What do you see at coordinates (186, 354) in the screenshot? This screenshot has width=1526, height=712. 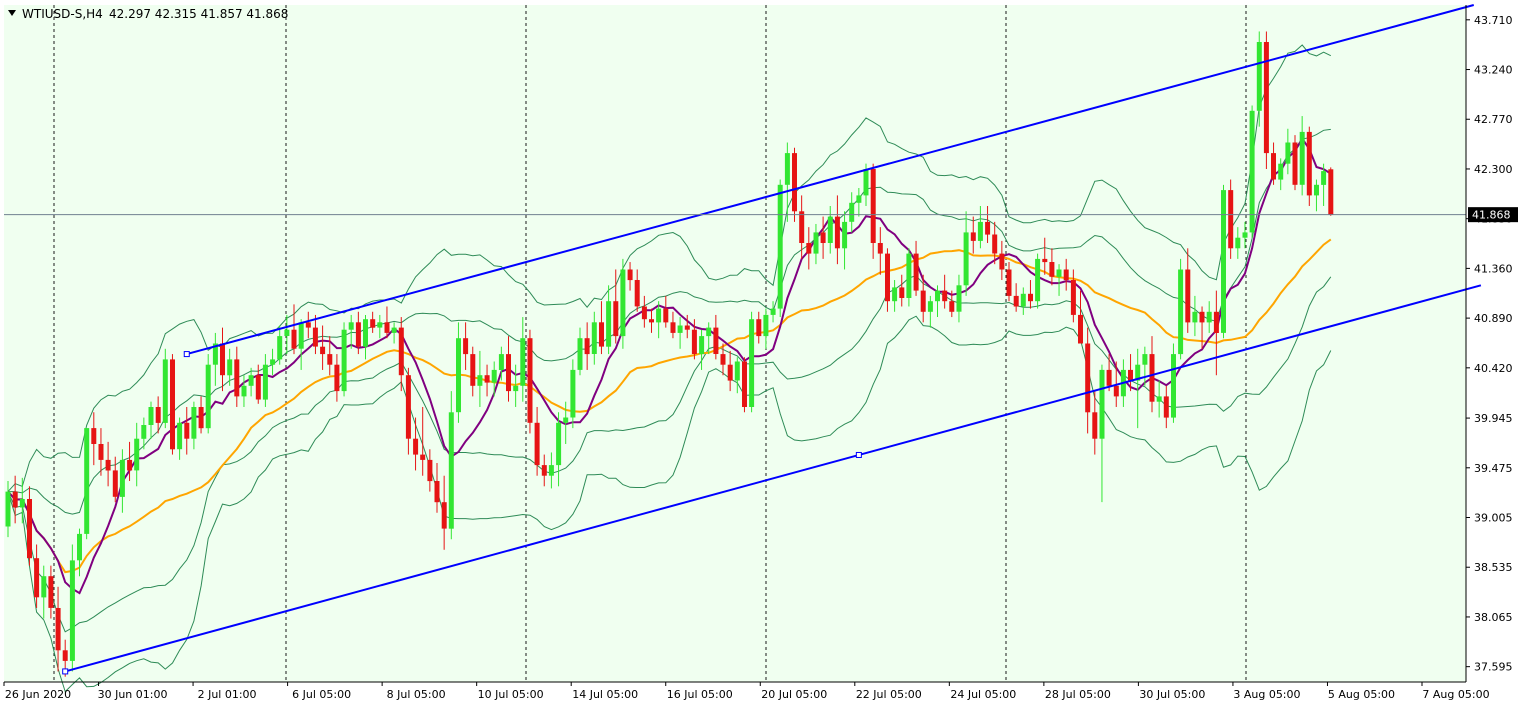 I see `channel-upper-line-anchor` at bounding box center [186, 354].